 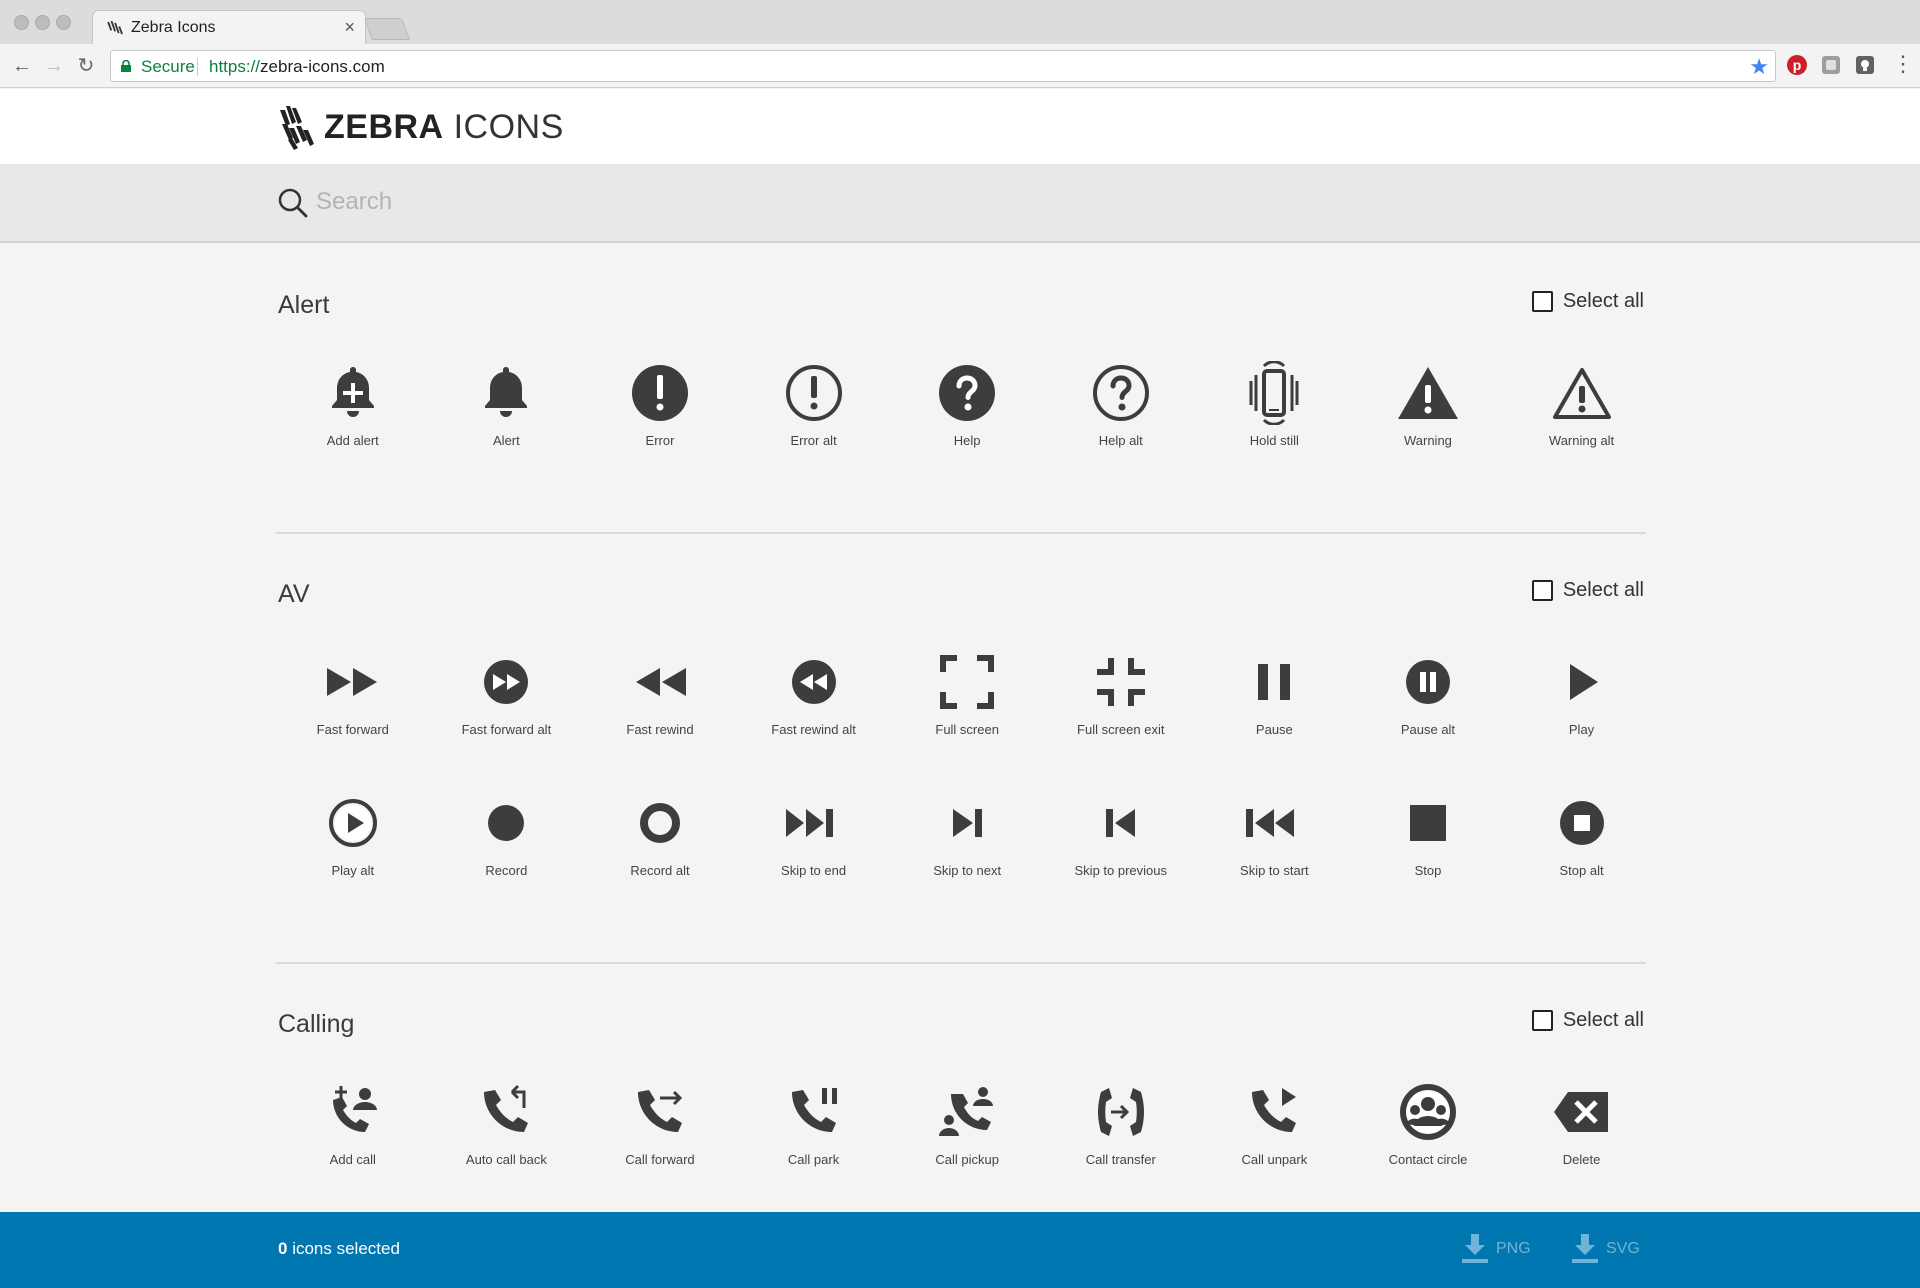 What do you see at coordinates (42, 22) in the screenshot?
I see `minimize-window-button` at bounding box center [42, 22].